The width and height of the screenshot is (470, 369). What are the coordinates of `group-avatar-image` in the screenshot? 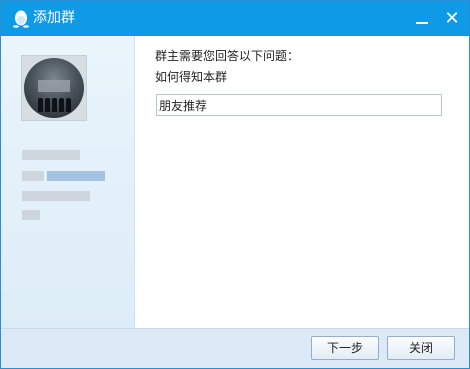 It's located at (54, 88).